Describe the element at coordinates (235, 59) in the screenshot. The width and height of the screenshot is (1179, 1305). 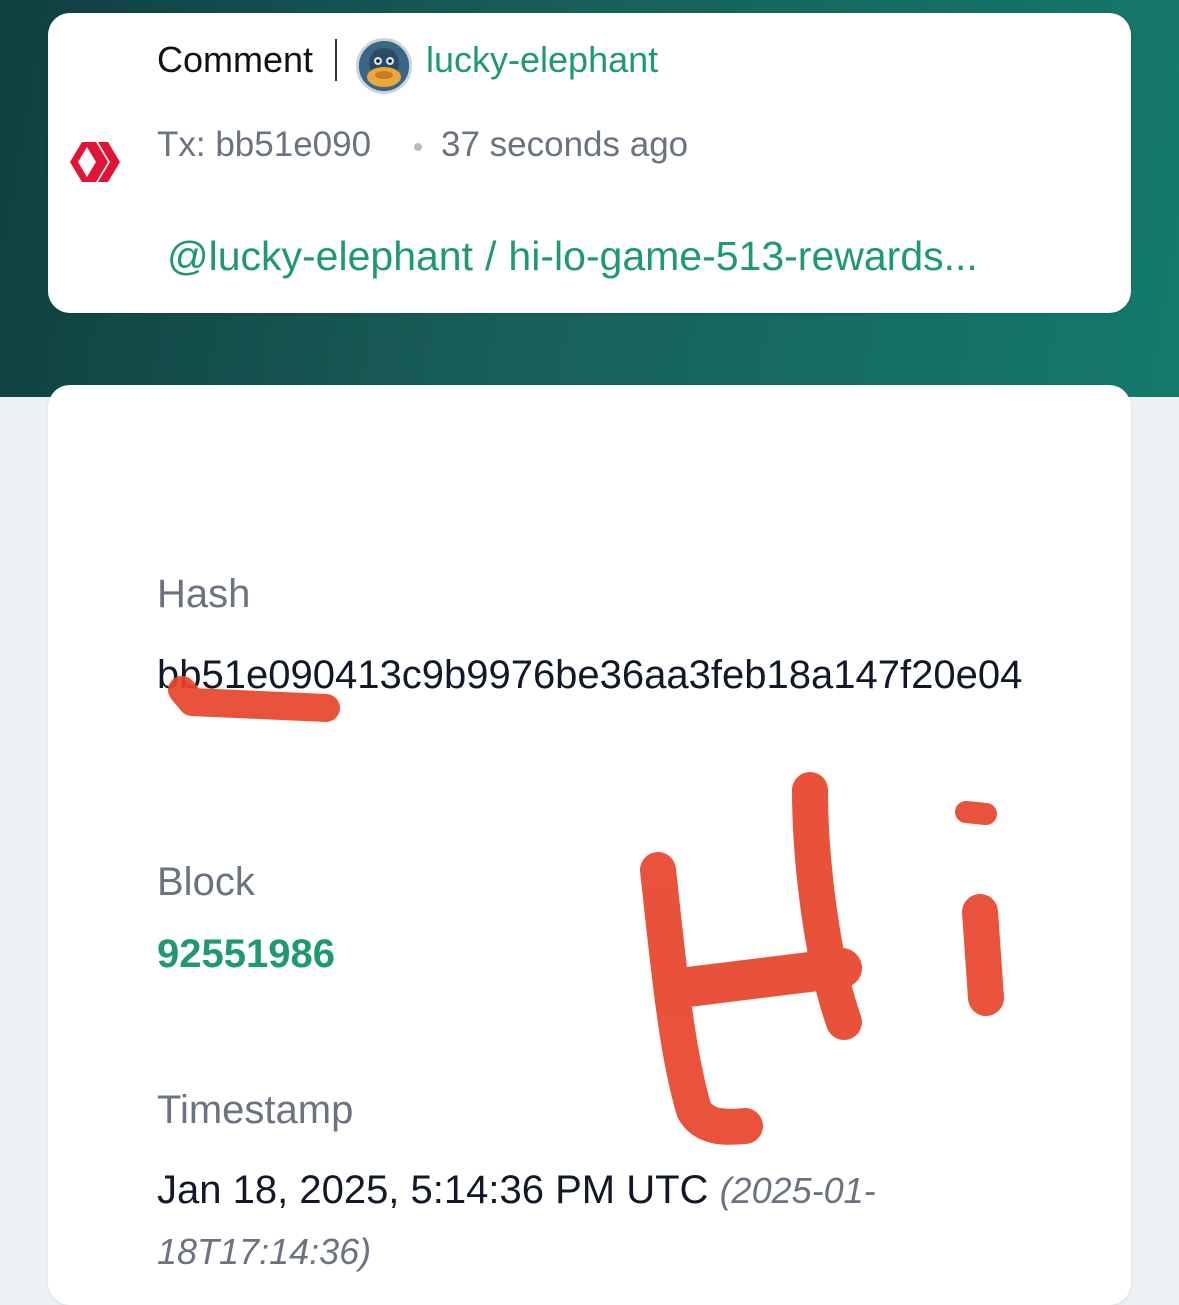
I see `operation-type-label: Comment` at that location.